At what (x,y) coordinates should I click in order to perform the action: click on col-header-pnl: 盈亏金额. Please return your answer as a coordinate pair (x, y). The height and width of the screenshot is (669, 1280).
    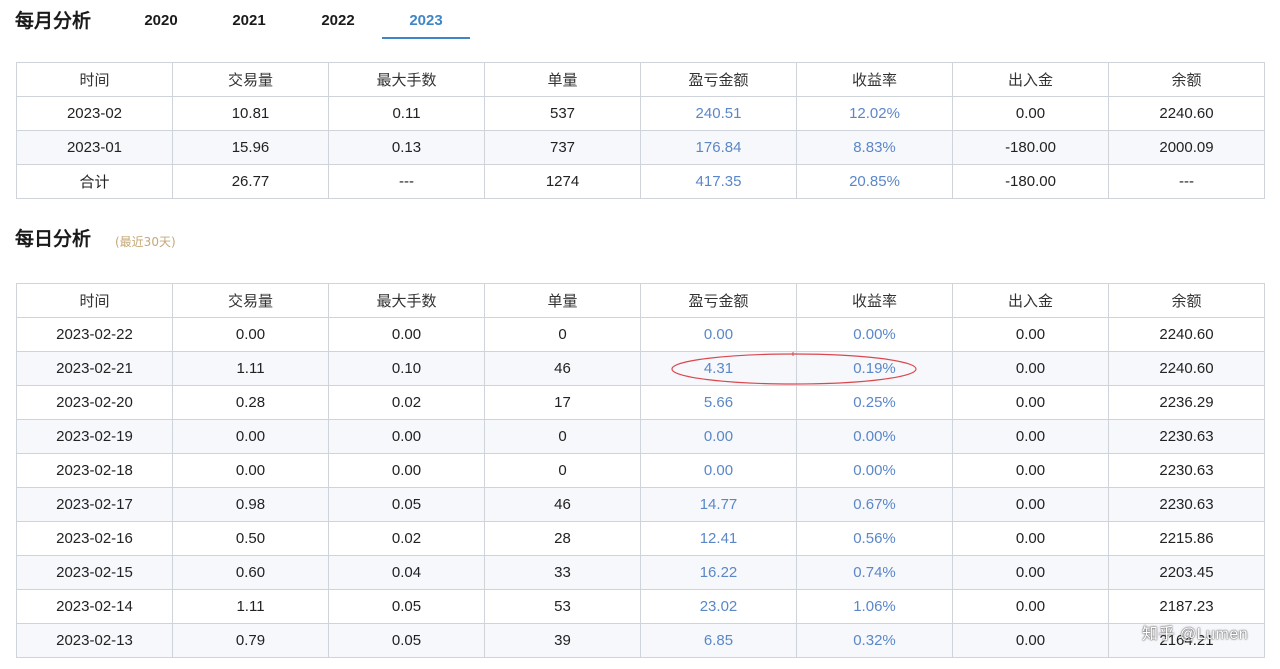
    Looking at the image, I should click on (718, 300).